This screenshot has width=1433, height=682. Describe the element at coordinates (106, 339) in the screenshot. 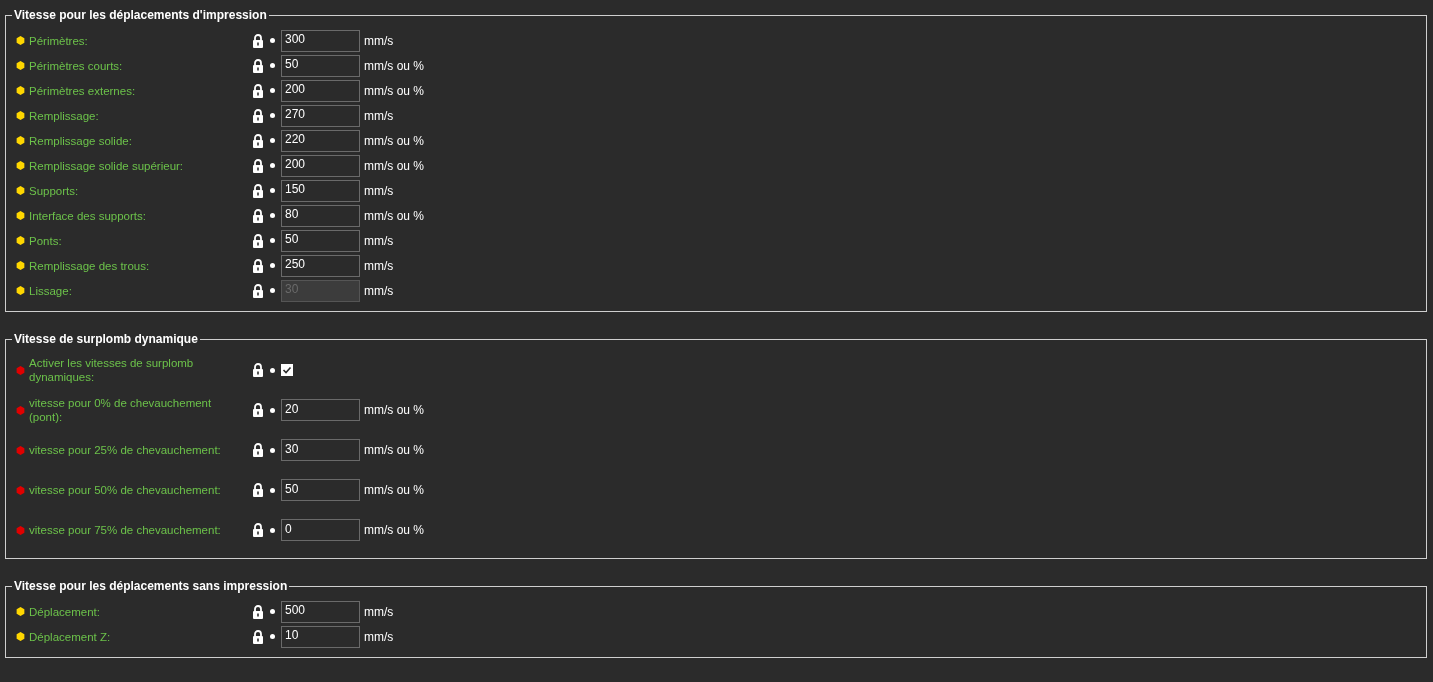

I see `group-title: Vitesse de surplomb dynamique` at that location.